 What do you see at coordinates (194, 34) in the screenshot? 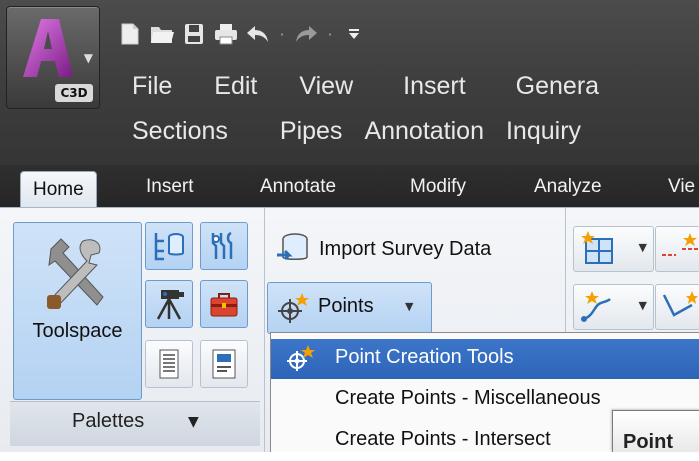
I see `save-icon` at bounding box center [194, 34].